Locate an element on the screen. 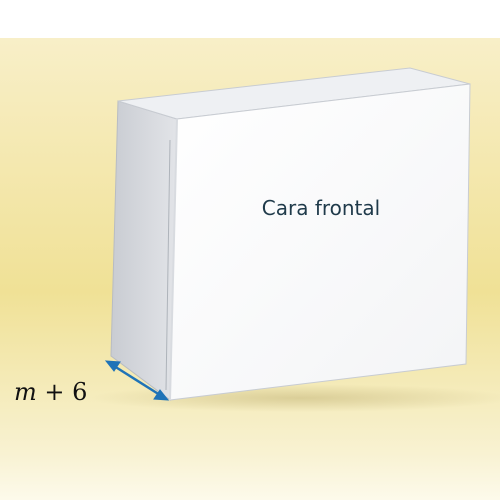  front-face-label: Cara frontal is located at coordinates (321, 208).